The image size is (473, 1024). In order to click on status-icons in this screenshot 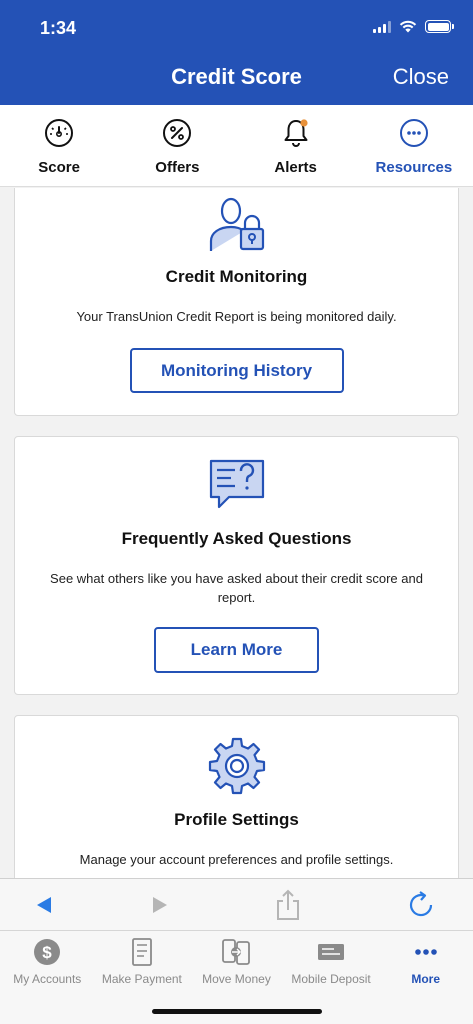, I will do `click(413, 26)`.